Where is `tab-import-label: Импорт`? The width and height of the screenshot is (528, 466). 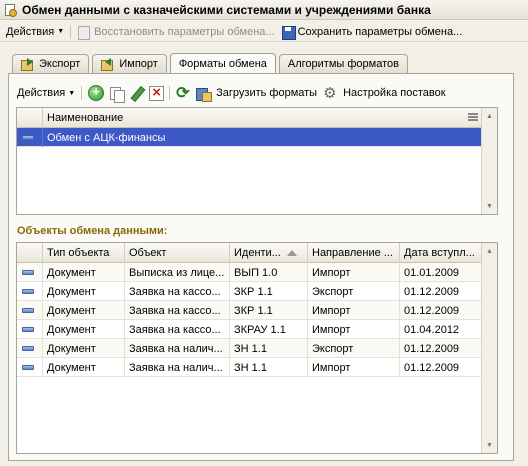
tab-import-label: Импорт is located at coordinates (138, 64).